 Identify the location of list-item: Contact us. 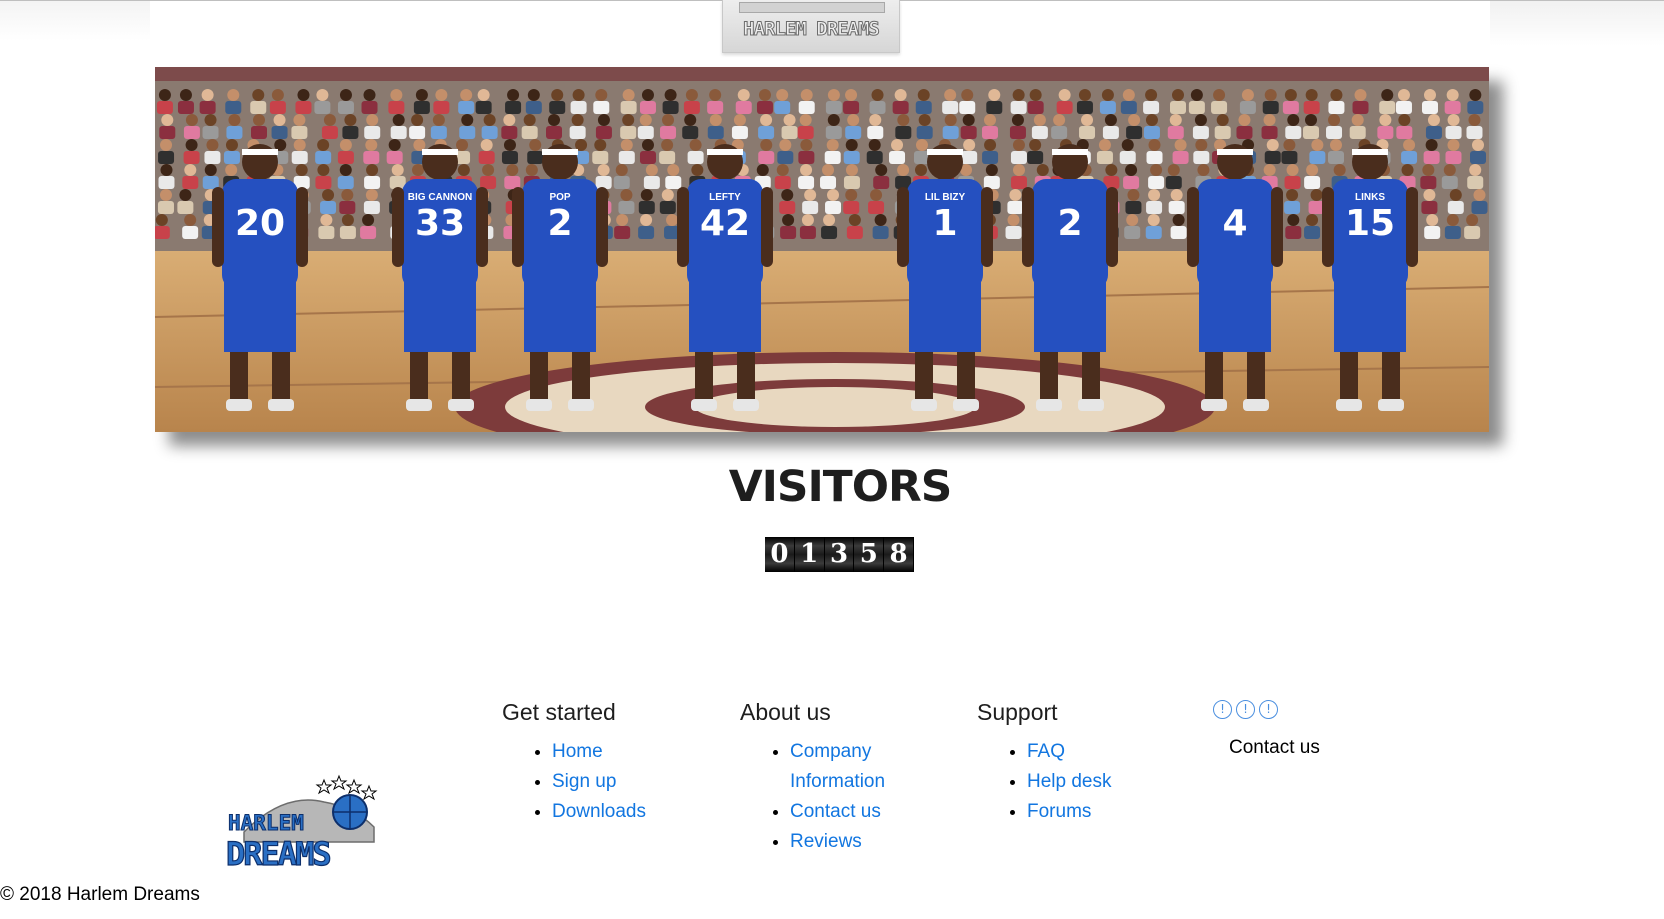
(865, 812).